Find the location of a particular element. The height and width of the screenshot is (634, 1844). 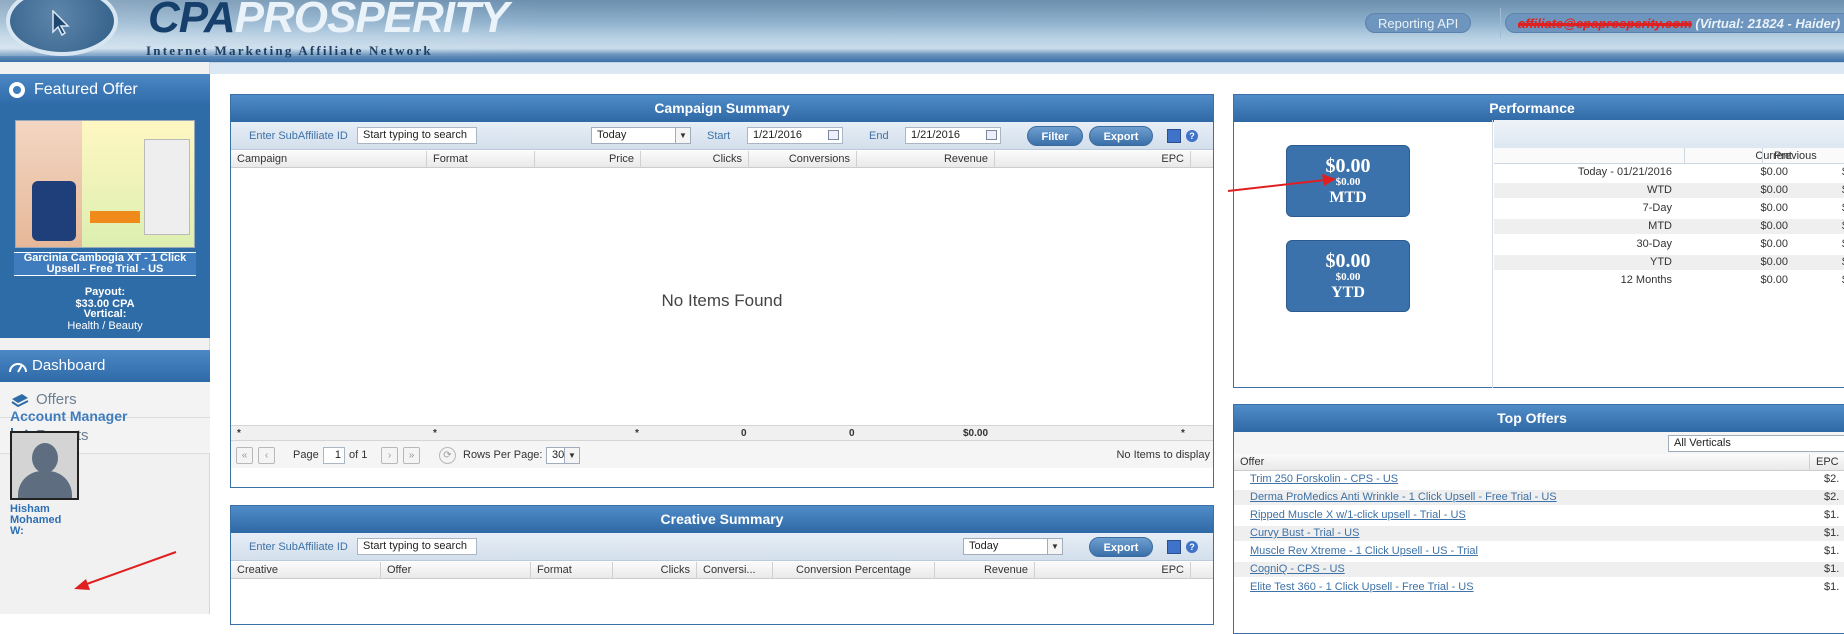

ytd-subvalue: $0.00 is located at coordinates (1348, 277).